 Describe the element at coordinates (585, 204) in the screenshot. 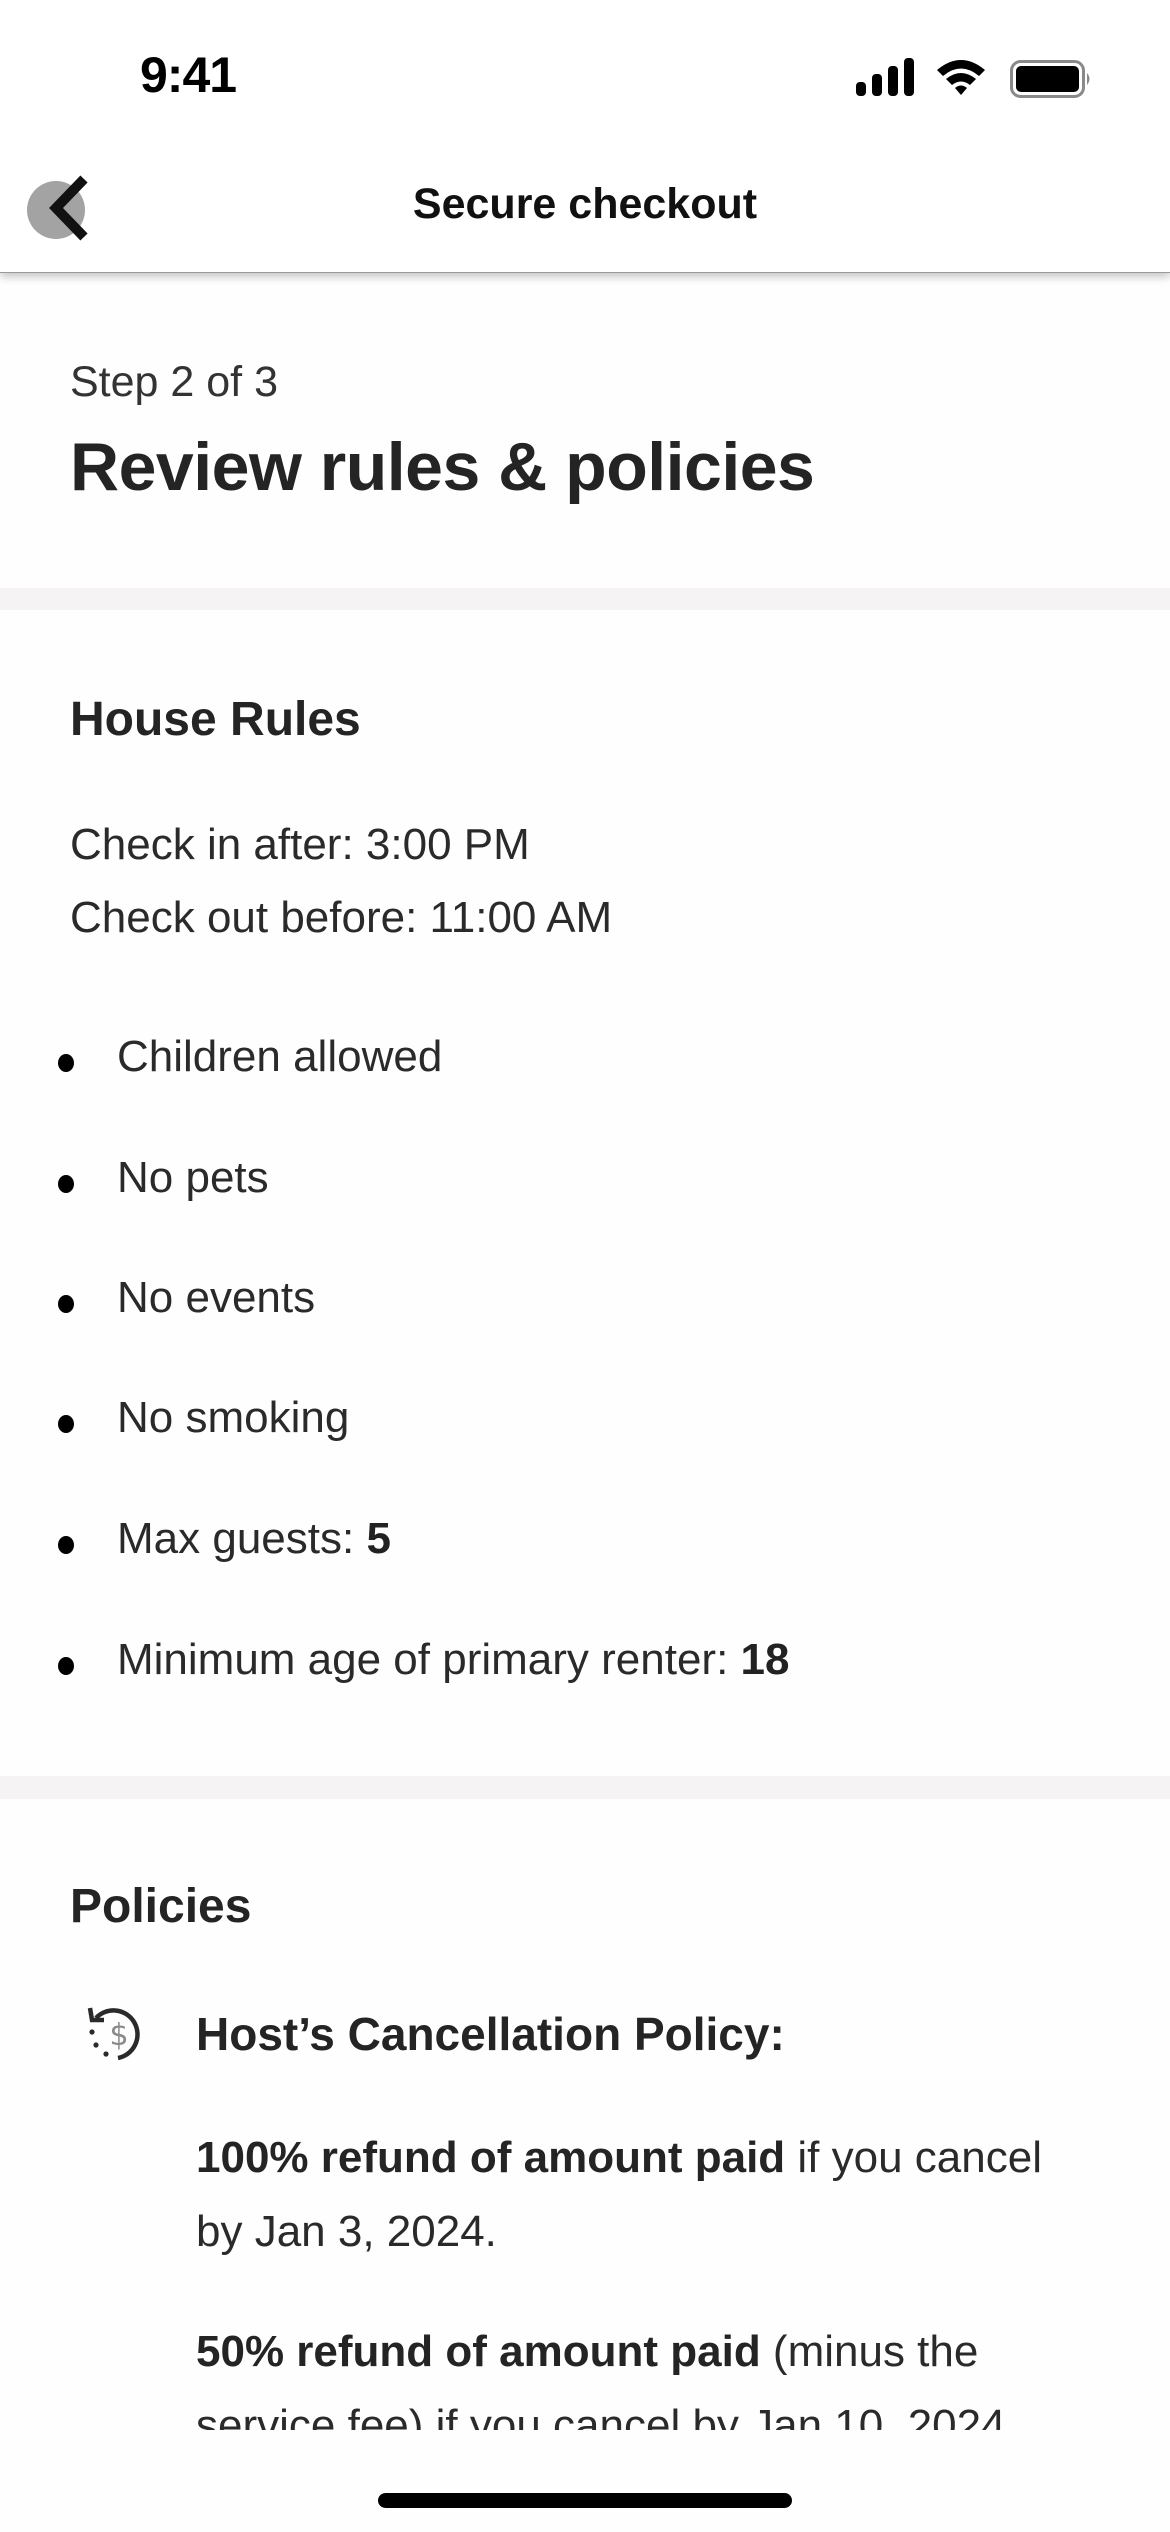

I see `page-header-title: Secure checkout` at that location.